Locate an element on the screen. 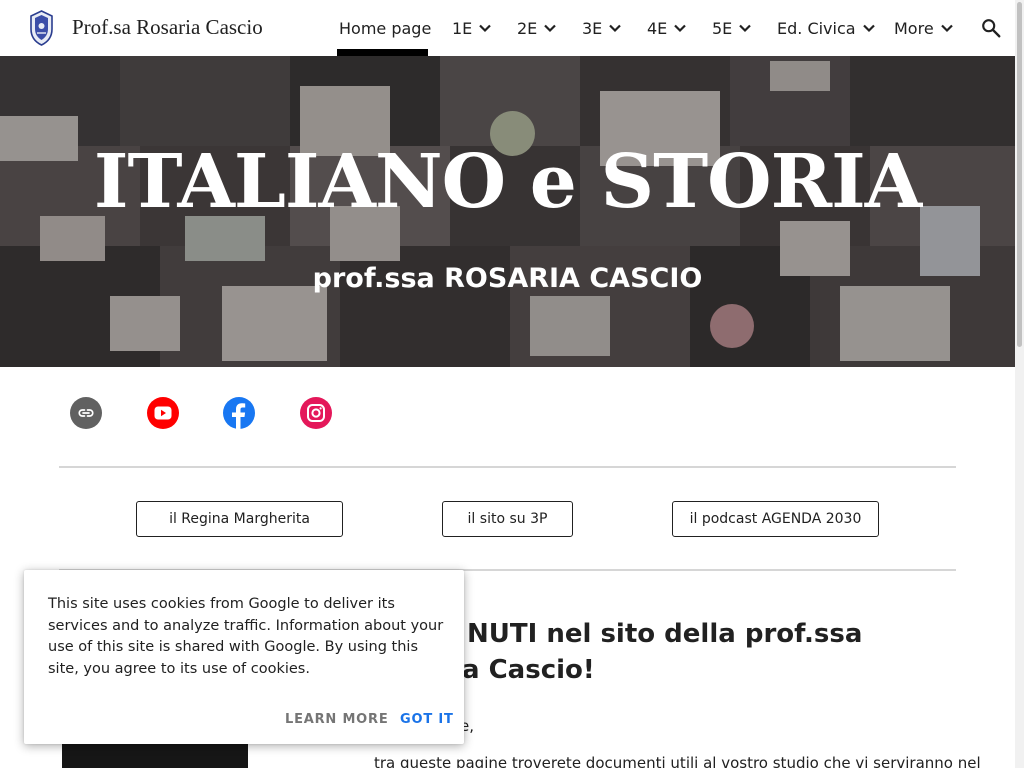 The image size is (1024, 768). nav-label: 2E is located at coordinates (527, 28).